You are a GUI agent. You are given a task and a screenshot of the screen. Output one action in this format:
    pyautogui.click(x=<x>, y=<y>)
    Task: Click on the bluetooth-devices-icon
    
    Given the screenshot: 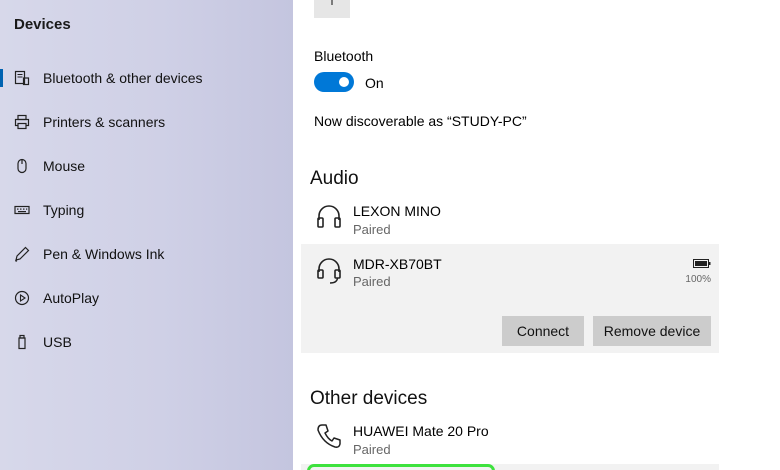 What is the action you would take?
    pyautogui.click(x=22, y=78)
    